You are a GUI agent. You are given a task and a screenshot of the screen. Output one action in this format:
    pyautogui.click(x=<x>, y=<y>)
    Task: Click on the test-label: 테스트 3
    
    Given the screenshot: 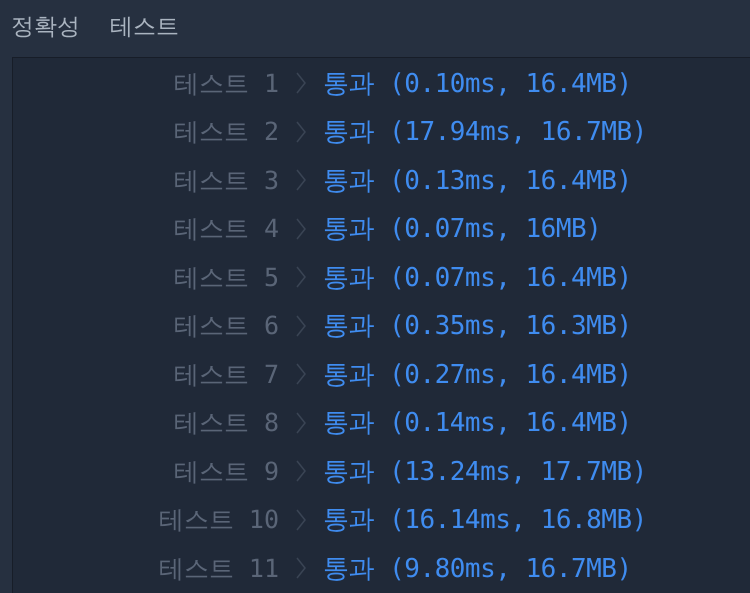 What is the action you would take?
    pyautogui.click(x=226, y=180)
    